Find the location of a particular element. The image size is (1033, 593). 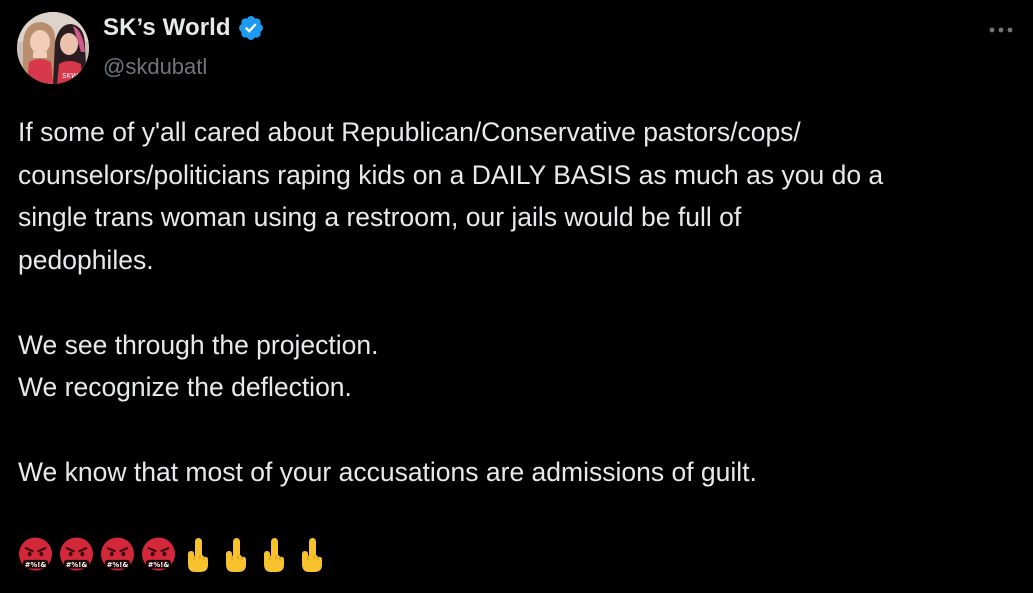

more-options-button is located at coordinates (1001, 30).